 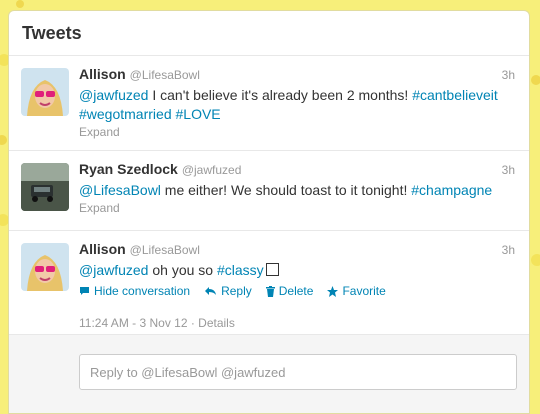 What do you see at coordinates (142, 291) in the screenshot?
I see `hide-conversation-label: Hide conversation` at bounding box center [142, 291].